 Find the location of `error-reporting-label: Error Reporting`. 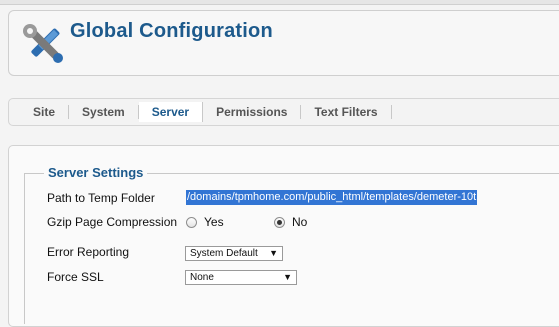

error-reporting-label: Error Reporting is located at coordinates (88, 252).